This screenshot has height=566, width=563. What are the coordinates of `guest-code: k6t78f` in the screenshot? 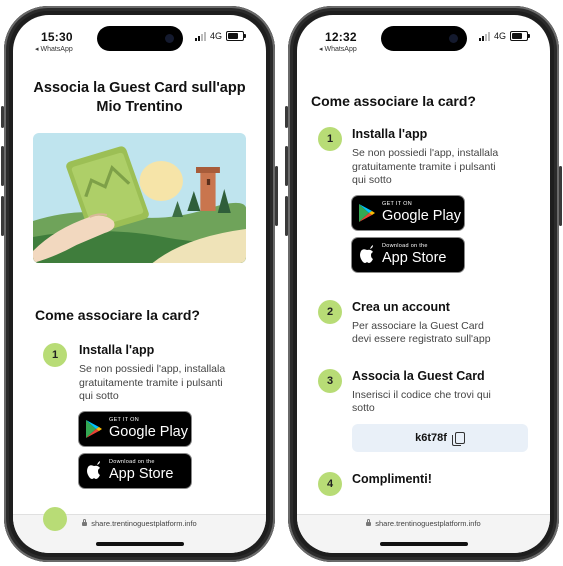 It's located at (431, 437).